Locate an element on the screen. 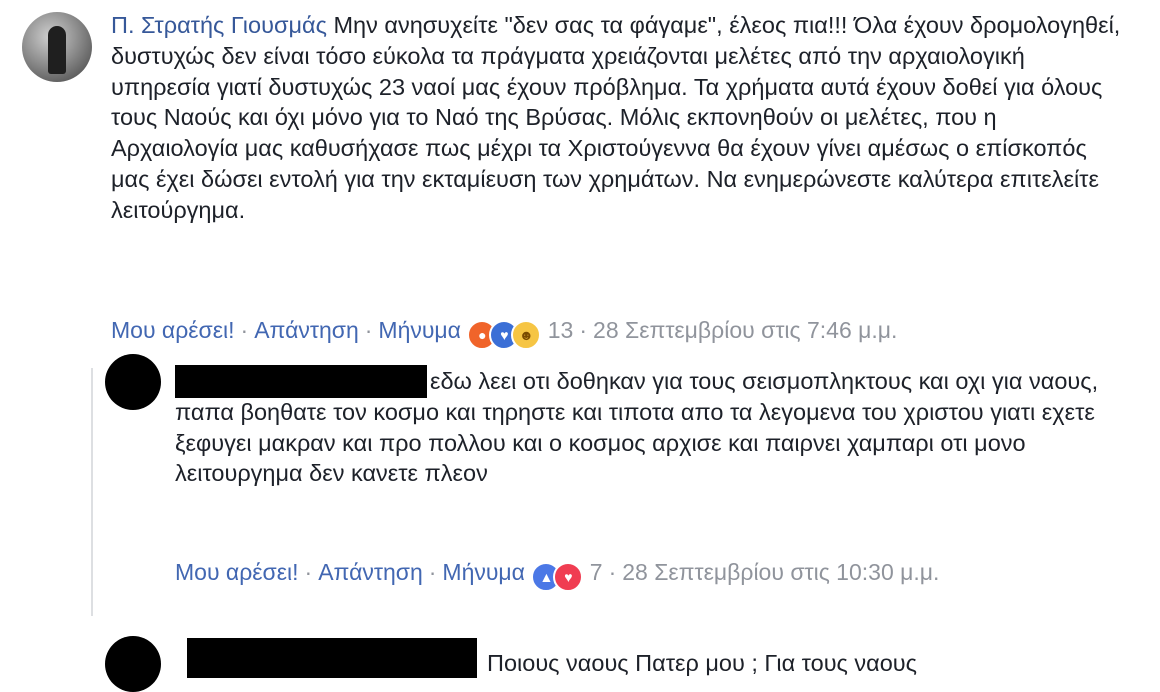 This screenshot has height=692, width=1160. love-reaction-icon: ♥ is located at coordinates (568, 576).